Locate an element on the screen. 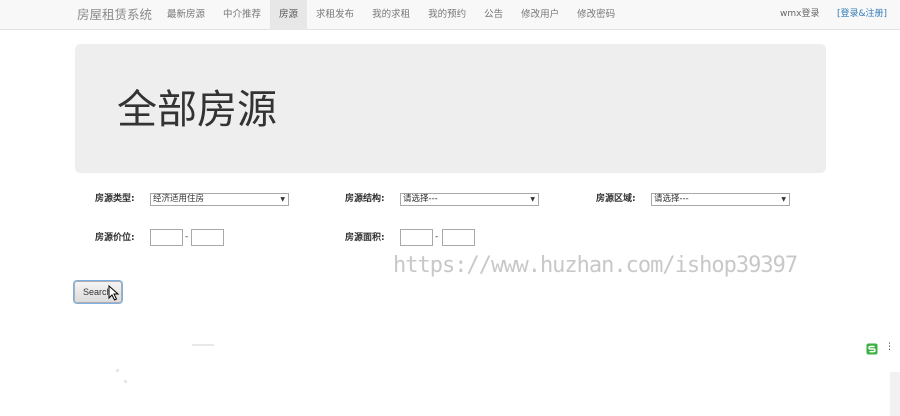 The image size is (900, 416). house-structure-label: 房源结构: is located at coordinates (365, 199).